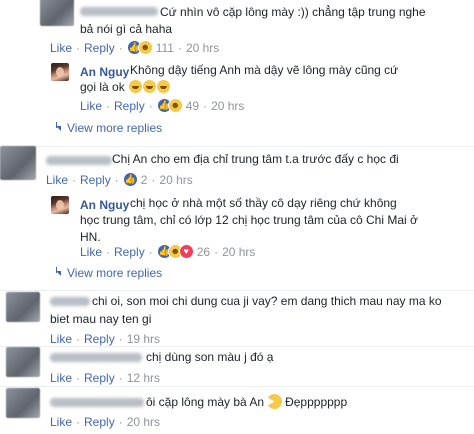  I want to click on reaction-count: 49, so click(192, 106).